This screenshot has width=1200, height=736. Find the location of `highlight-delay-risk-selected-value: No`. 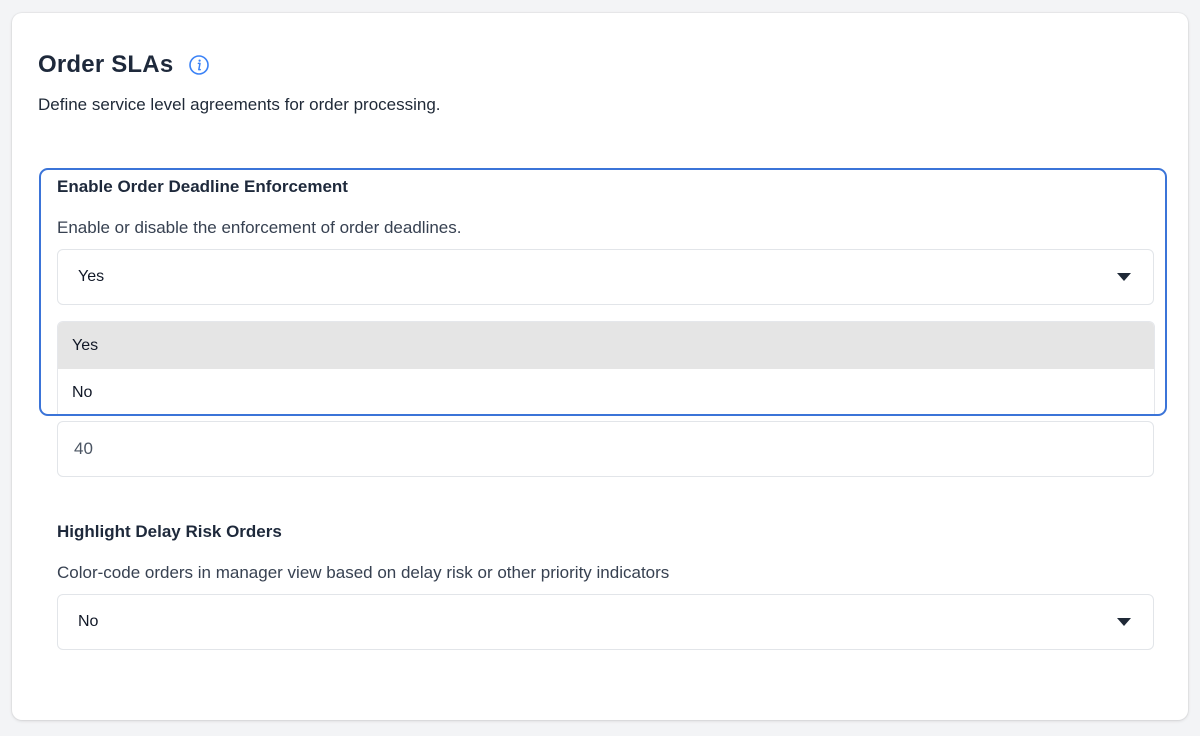

highlight-delay-risk-selected-value: No is located at coordinates (88, 621).